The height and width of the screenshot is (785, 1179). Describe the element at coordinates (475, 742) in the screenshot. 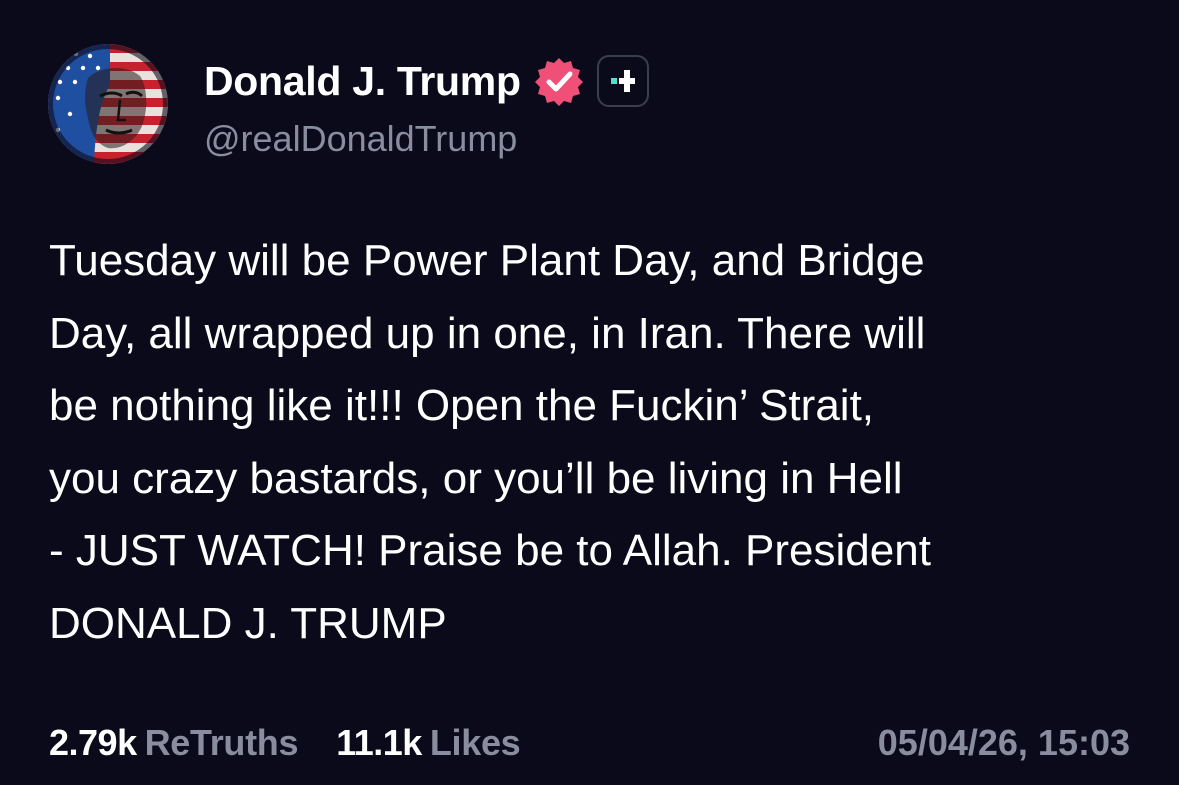

I see `likes-label: Likes` at that location.